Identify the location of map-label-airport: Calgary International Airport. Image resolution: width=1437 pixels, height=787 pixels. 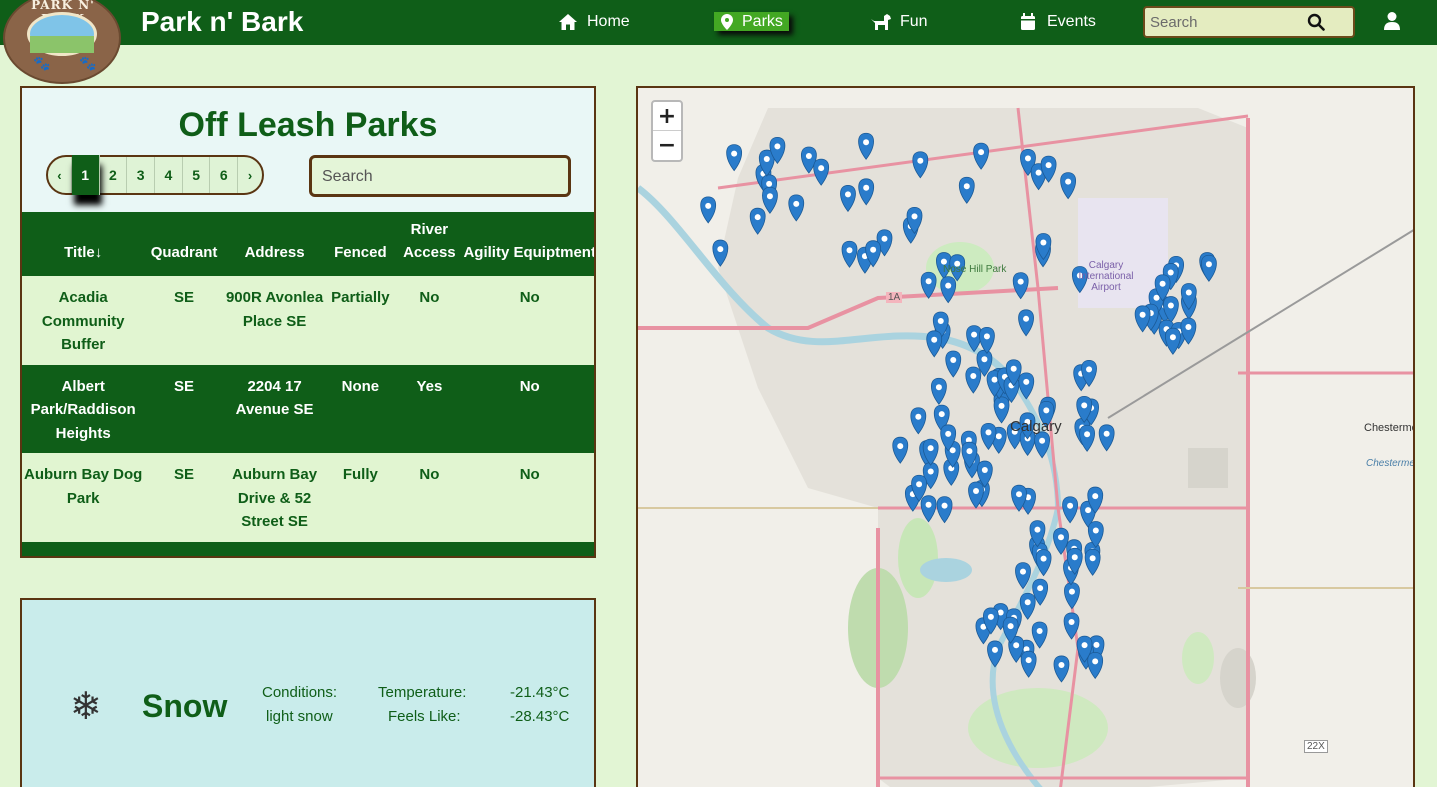
(1106, 276).